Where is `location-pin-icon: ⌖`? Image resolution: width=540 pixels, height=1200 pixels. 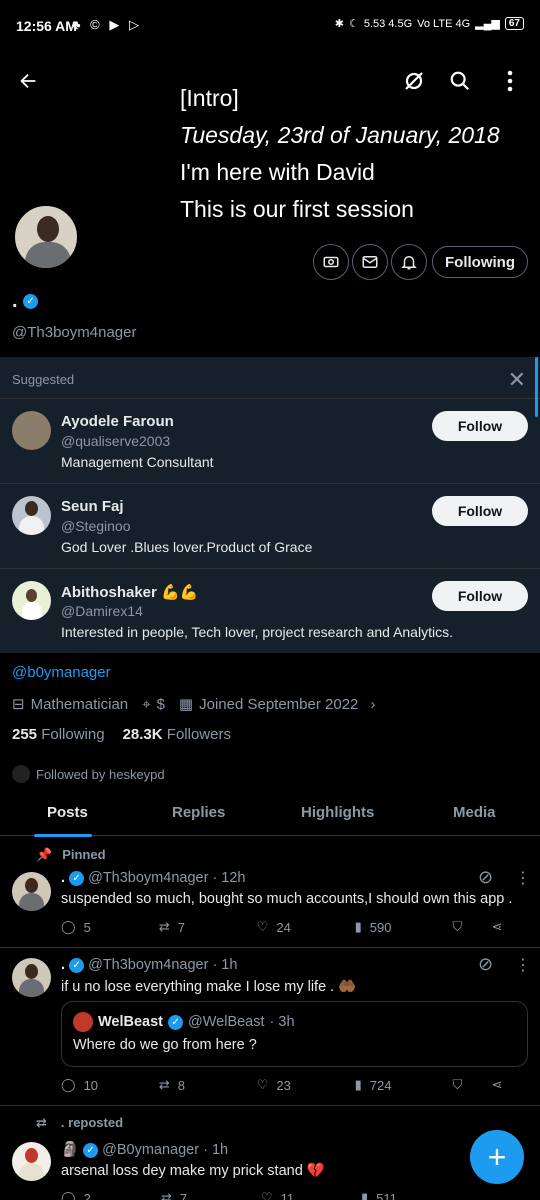
location-pin-icon: ⌖ is located at coordinates (146, 704).